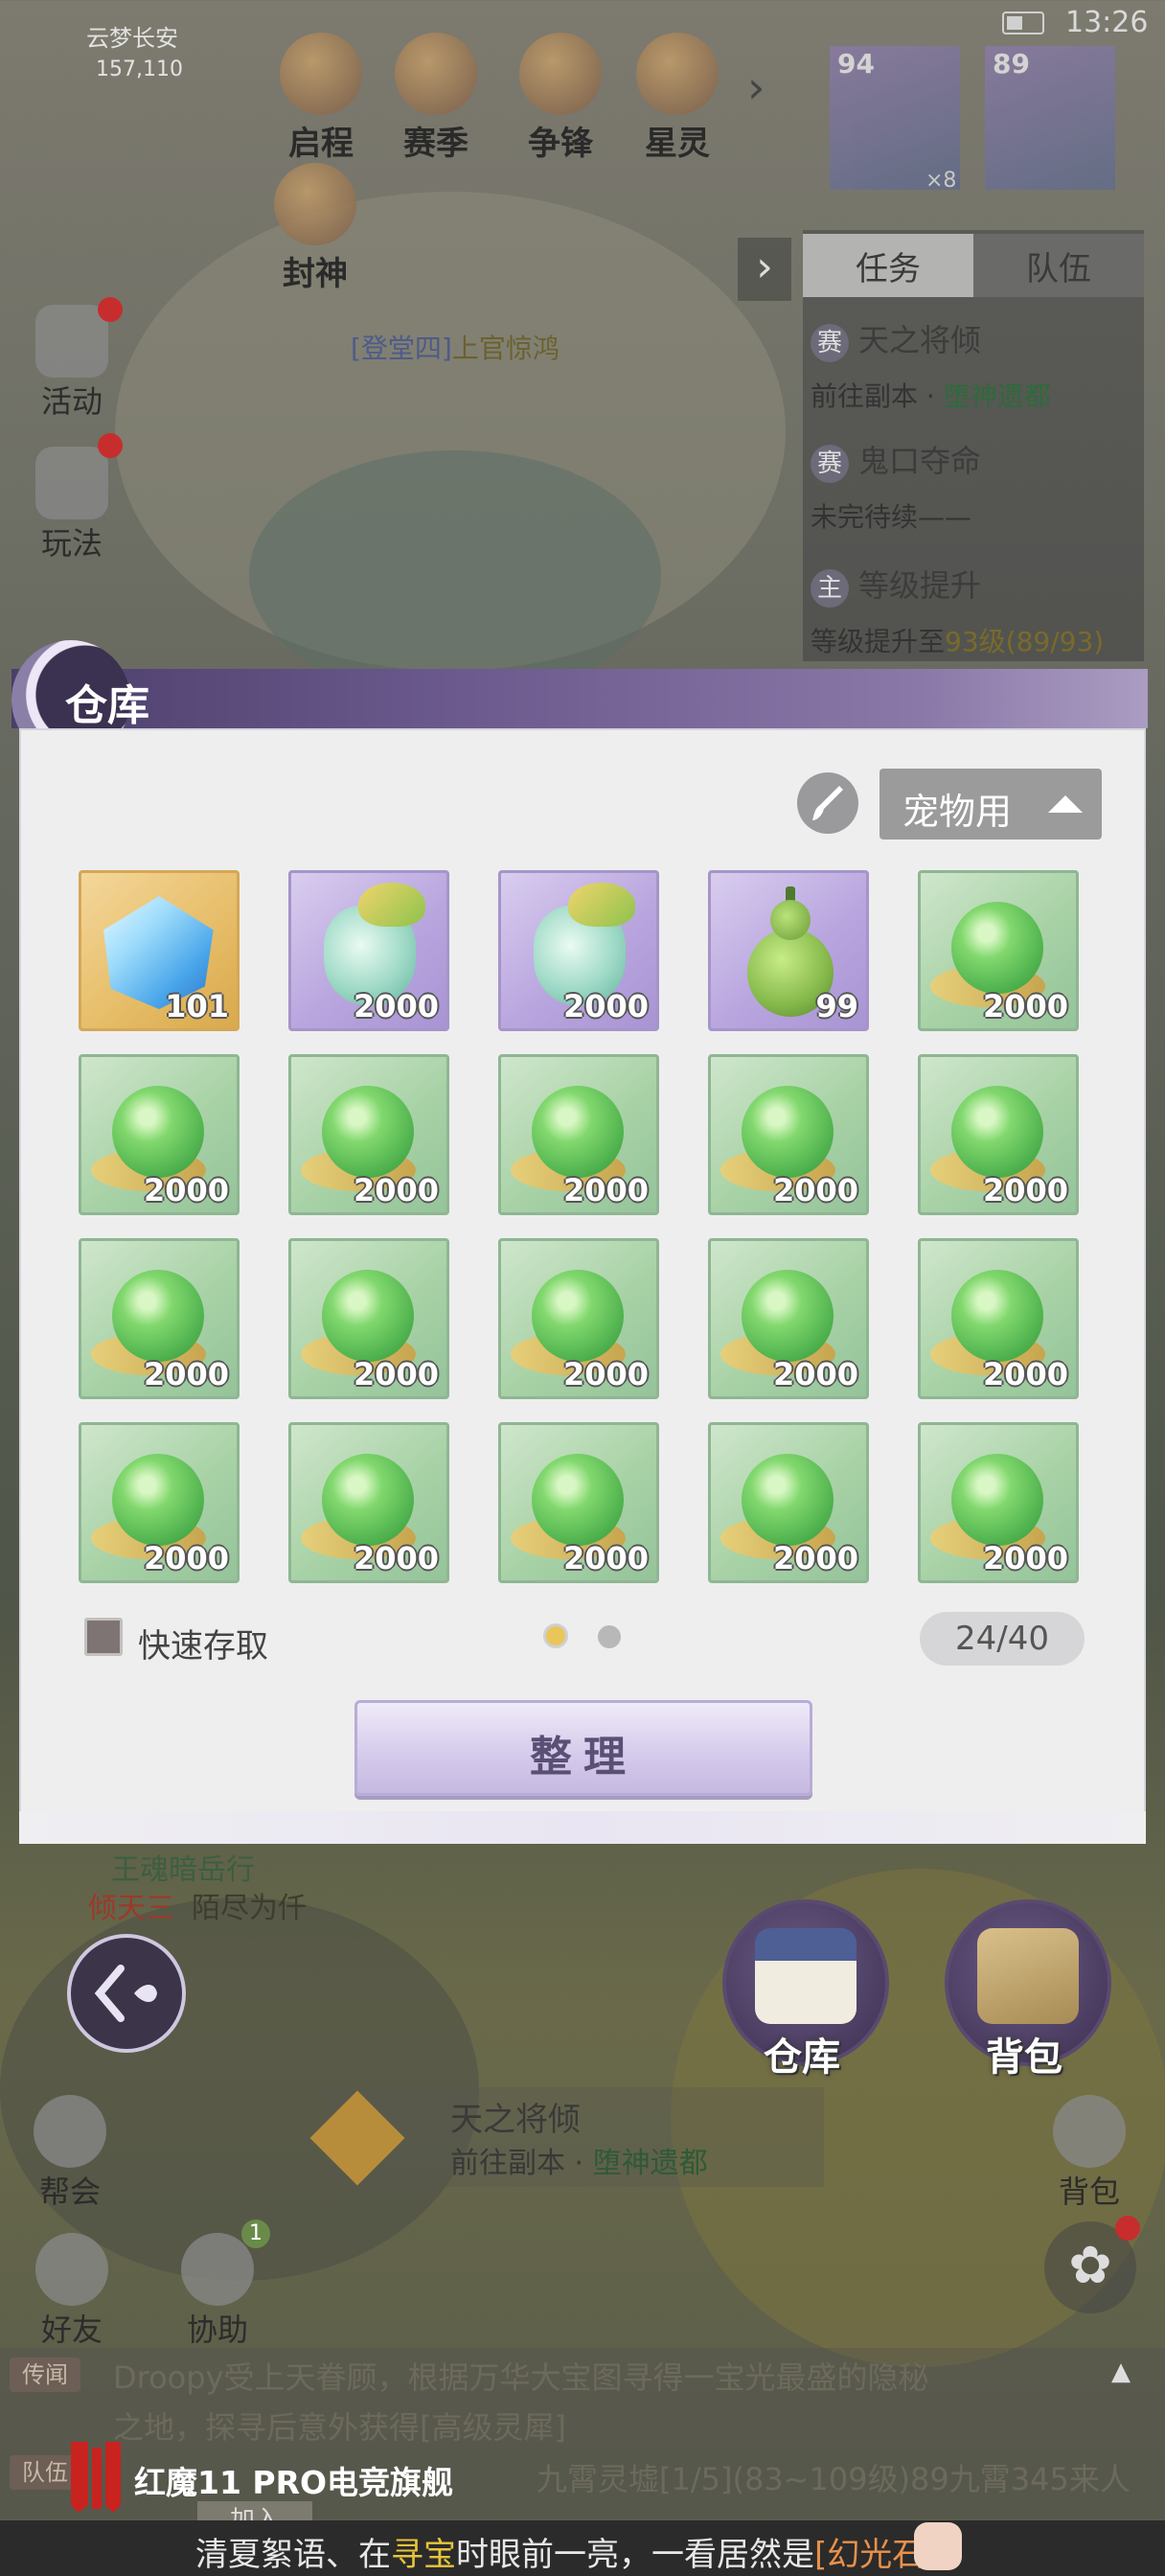  What do you see at coordinates (1050, 118) in the screenshot?
I see `party-member-portrait: 89` at bounding box center [1050, 118].